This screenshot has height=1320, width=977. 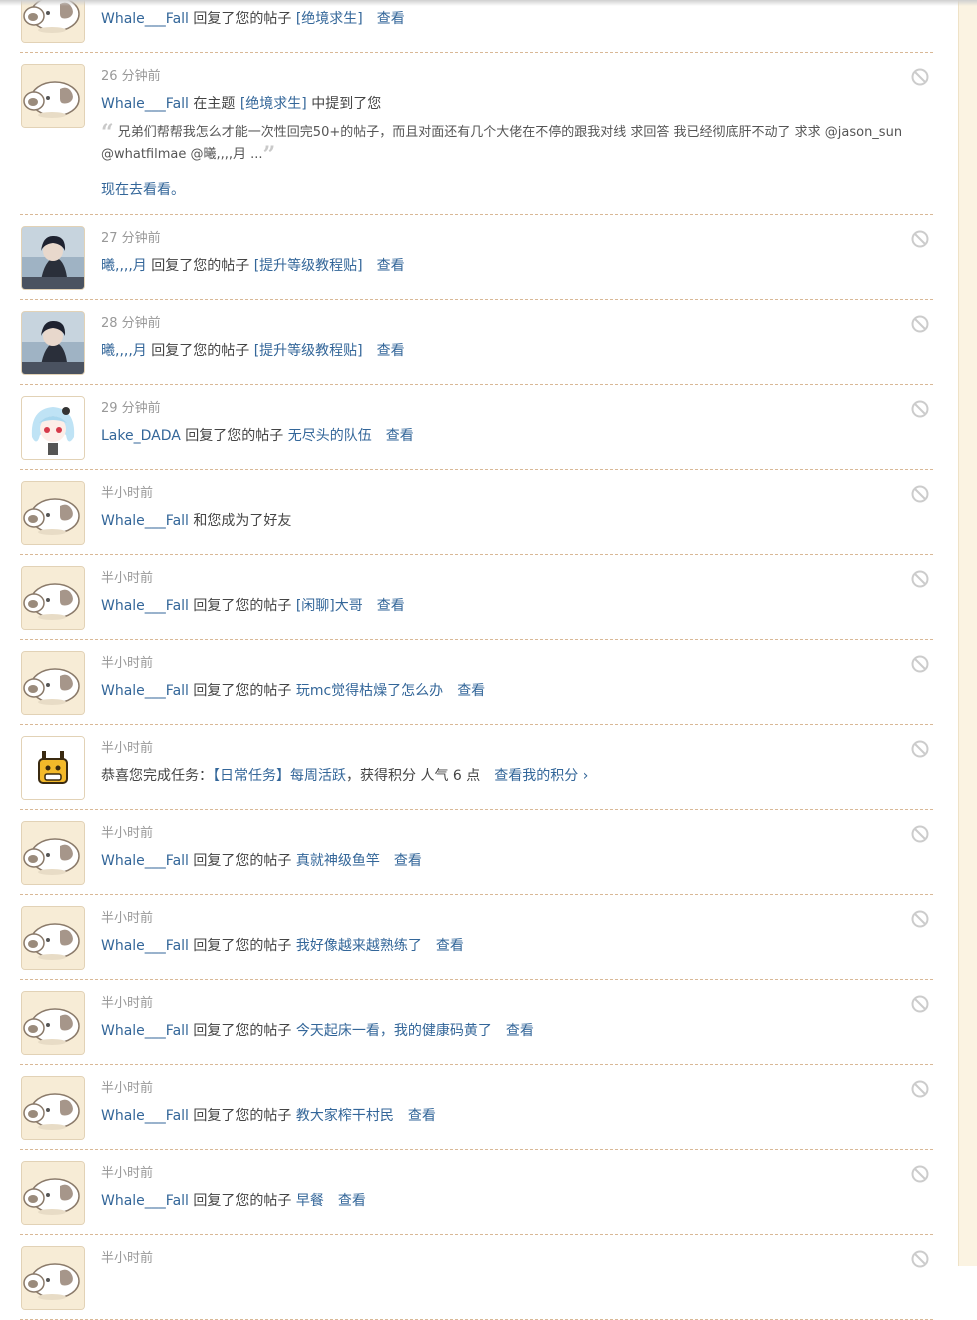 What do you see at coordinates (53, 428) in the screenshot?
I see `anime-girl-avatar` at bounding box center [53, 428].